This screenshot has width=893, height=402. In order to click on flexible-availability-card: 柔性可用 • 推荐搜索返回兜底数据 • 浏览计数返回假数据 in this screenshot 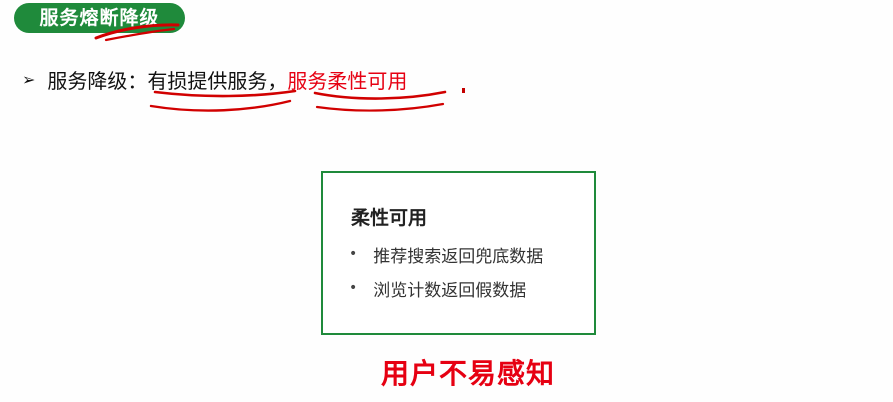, I will do `click(458, 253)`.